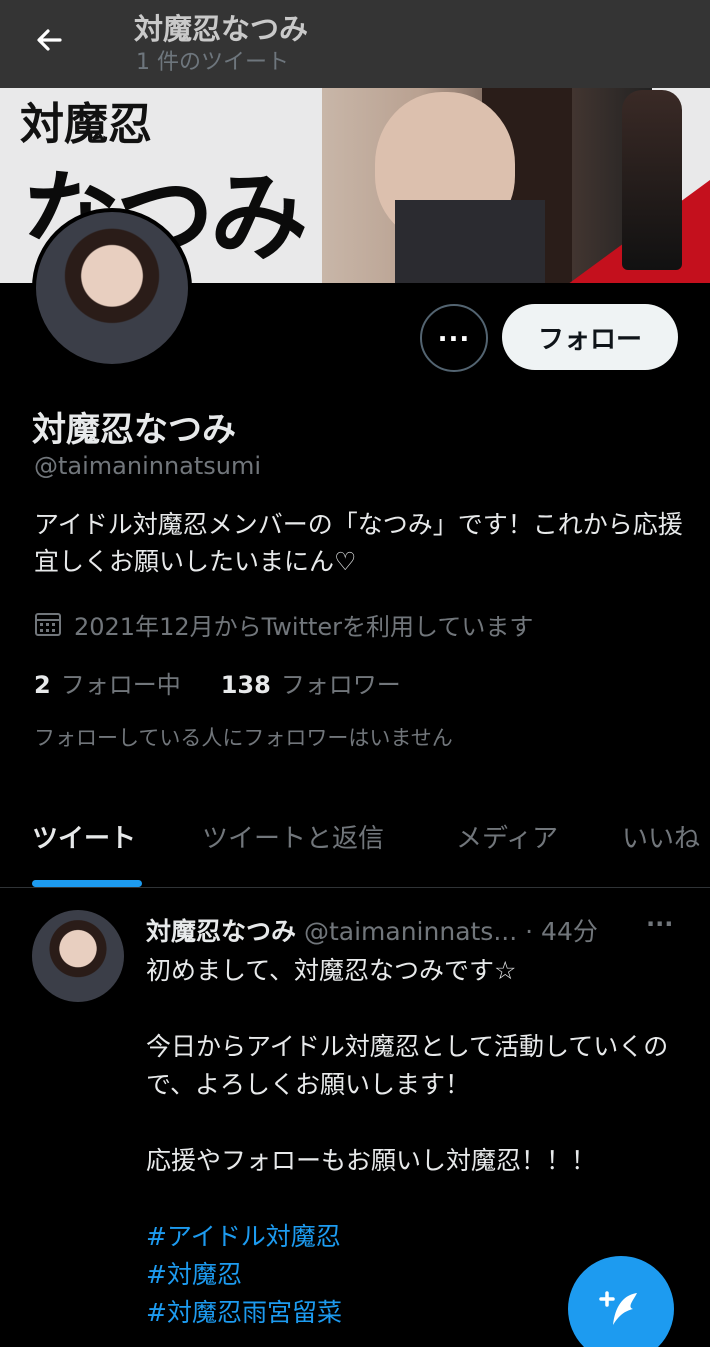 This screenshot has width=710, height=1347. Describe the element at coordinates (618, 1308) in the screenshot. I see `compose-quill-icon` at that location.